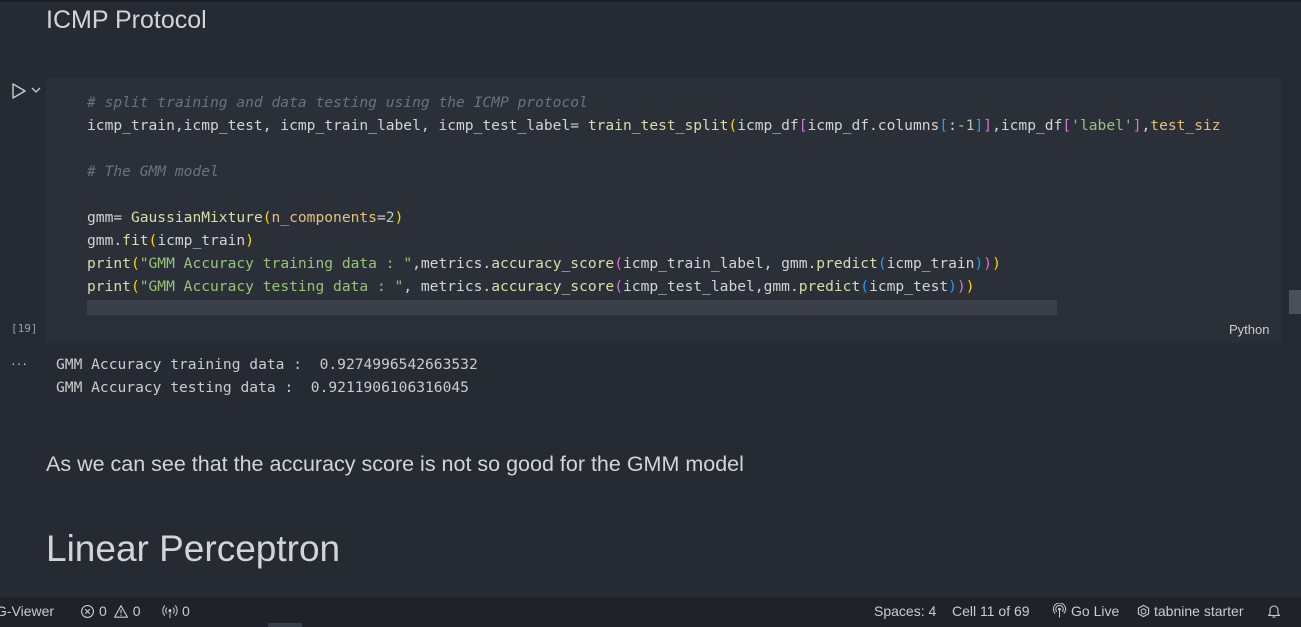 The width and height of the screenshot is (1301, 627). I want to click on warning-count: 0, so click(136, 611).